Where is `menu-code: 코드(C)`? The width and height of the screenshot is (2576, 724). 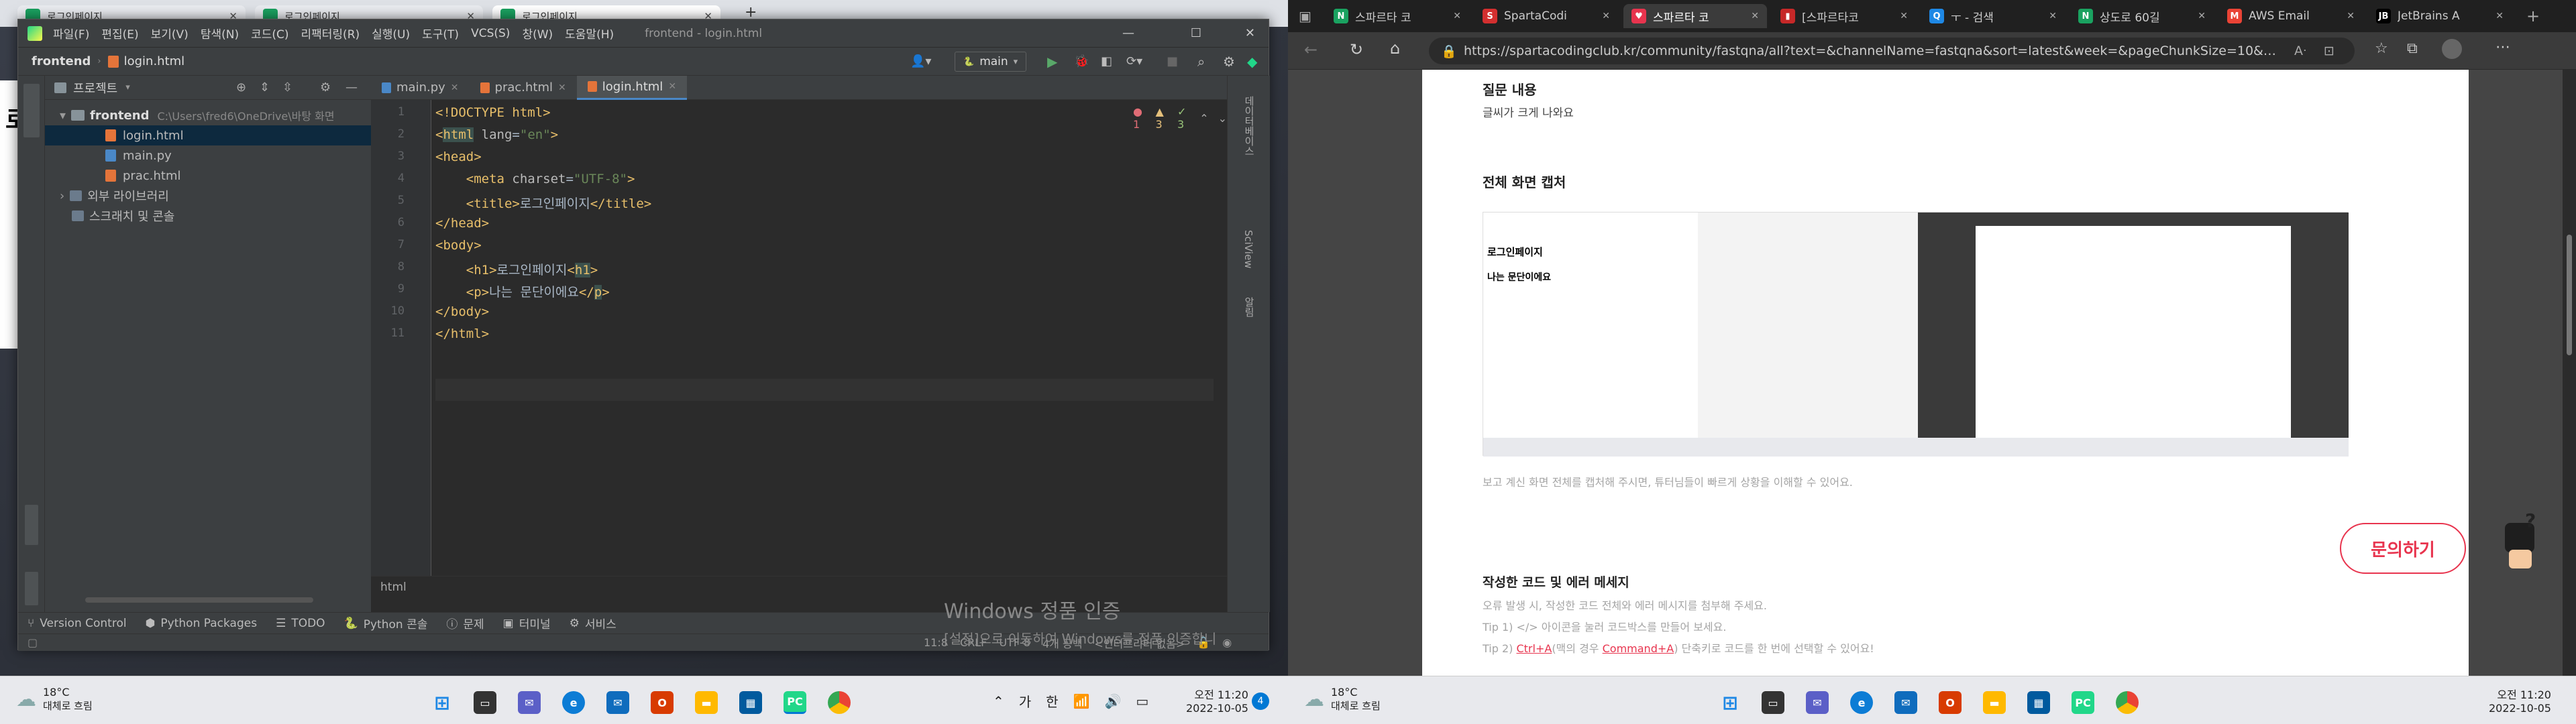 menu-code: 코드(C) is located at coordinates (269, 33).